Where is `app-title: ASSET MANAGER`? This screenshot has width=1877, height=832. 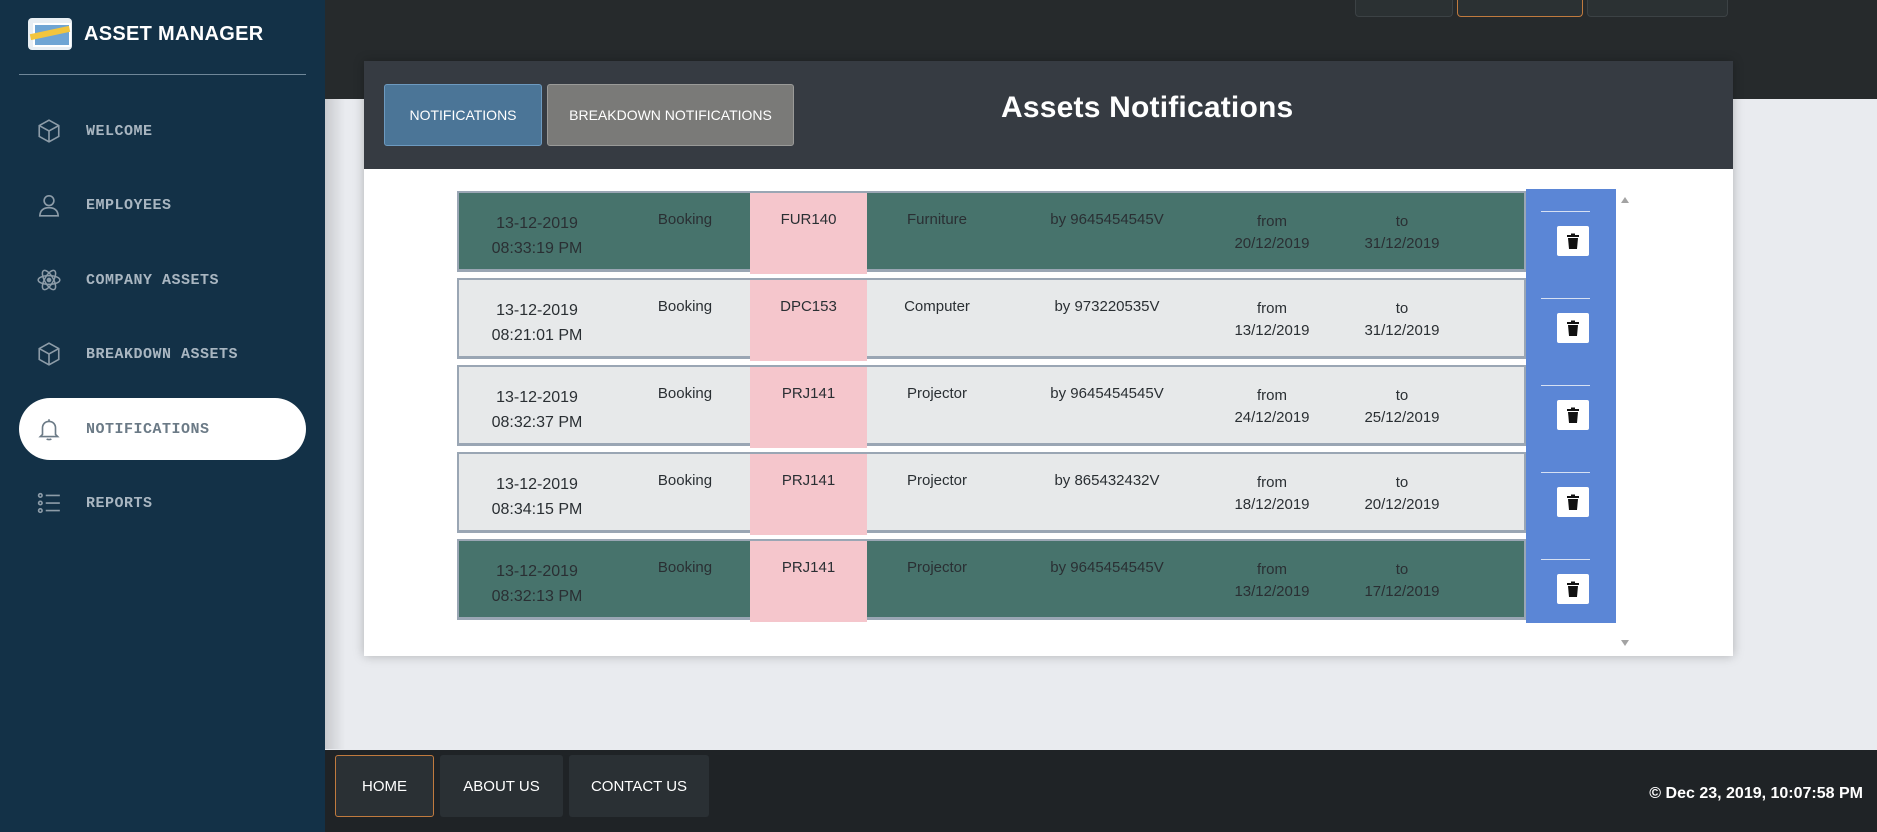
app-title: ASSET MANAGER is located at coordinates (174, 33).